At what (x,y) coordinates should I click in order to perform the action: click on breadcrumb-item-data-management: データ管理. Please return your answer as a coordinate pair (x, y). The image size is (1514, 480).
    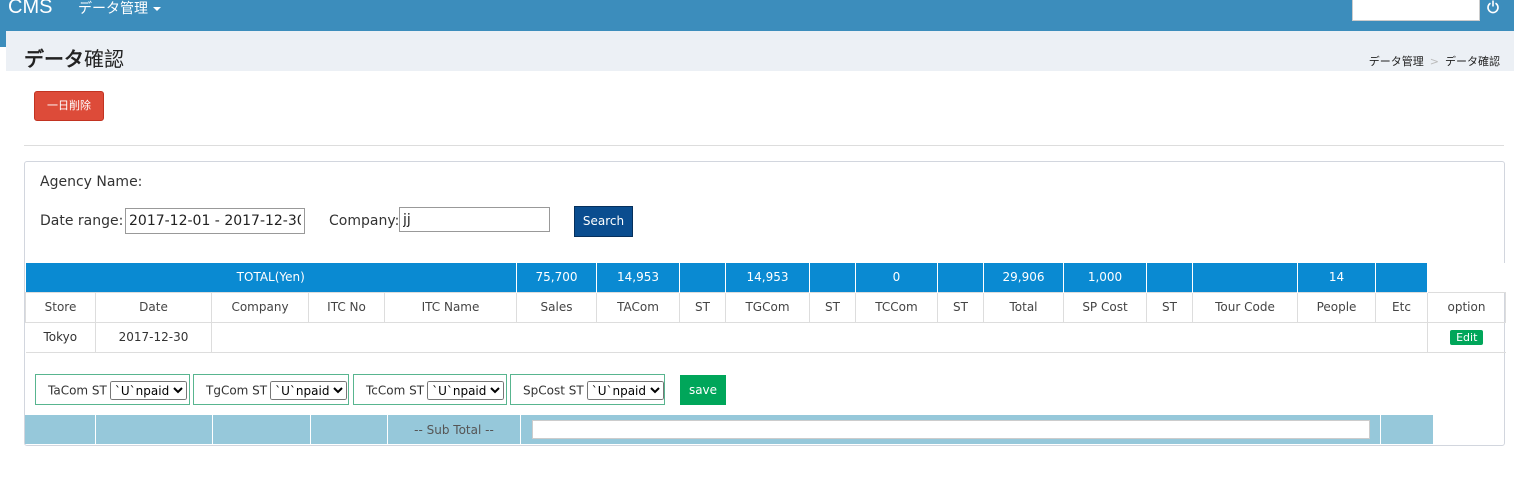
    Looking at the image, I should click on (1396, 61).